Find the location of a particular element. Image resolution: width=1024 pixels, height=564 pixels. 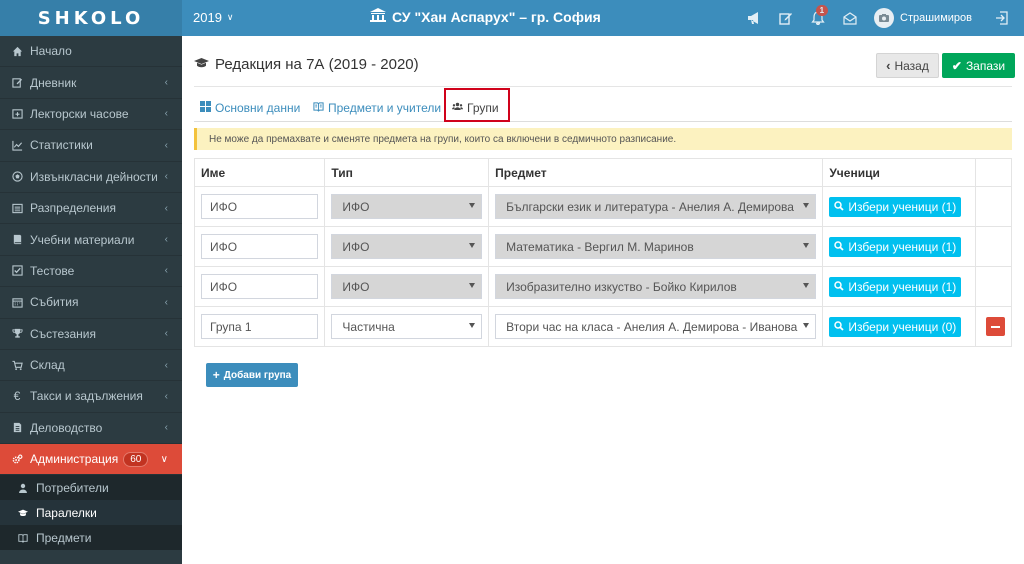

sidebar-item-label: Дневник is located at coordinates (53, 82).